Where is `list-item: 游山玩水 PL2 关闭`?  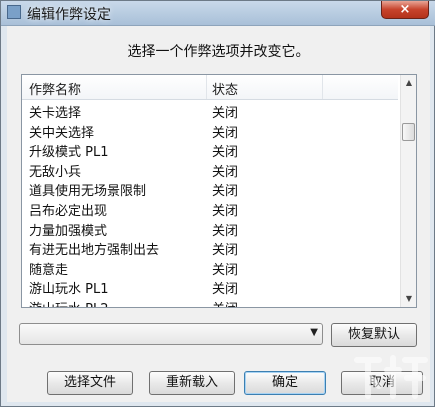
list-item: 游山玩水 PL2 关闭 is located at coordinates (210, 302).